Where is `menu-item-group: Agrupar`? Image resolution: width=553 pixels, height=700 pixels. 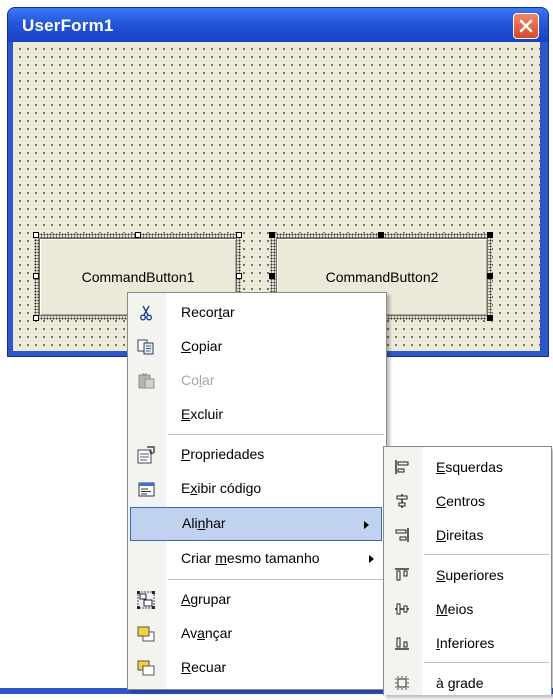
menu-item-group: Agrupar is located at coordinates (257, 600).